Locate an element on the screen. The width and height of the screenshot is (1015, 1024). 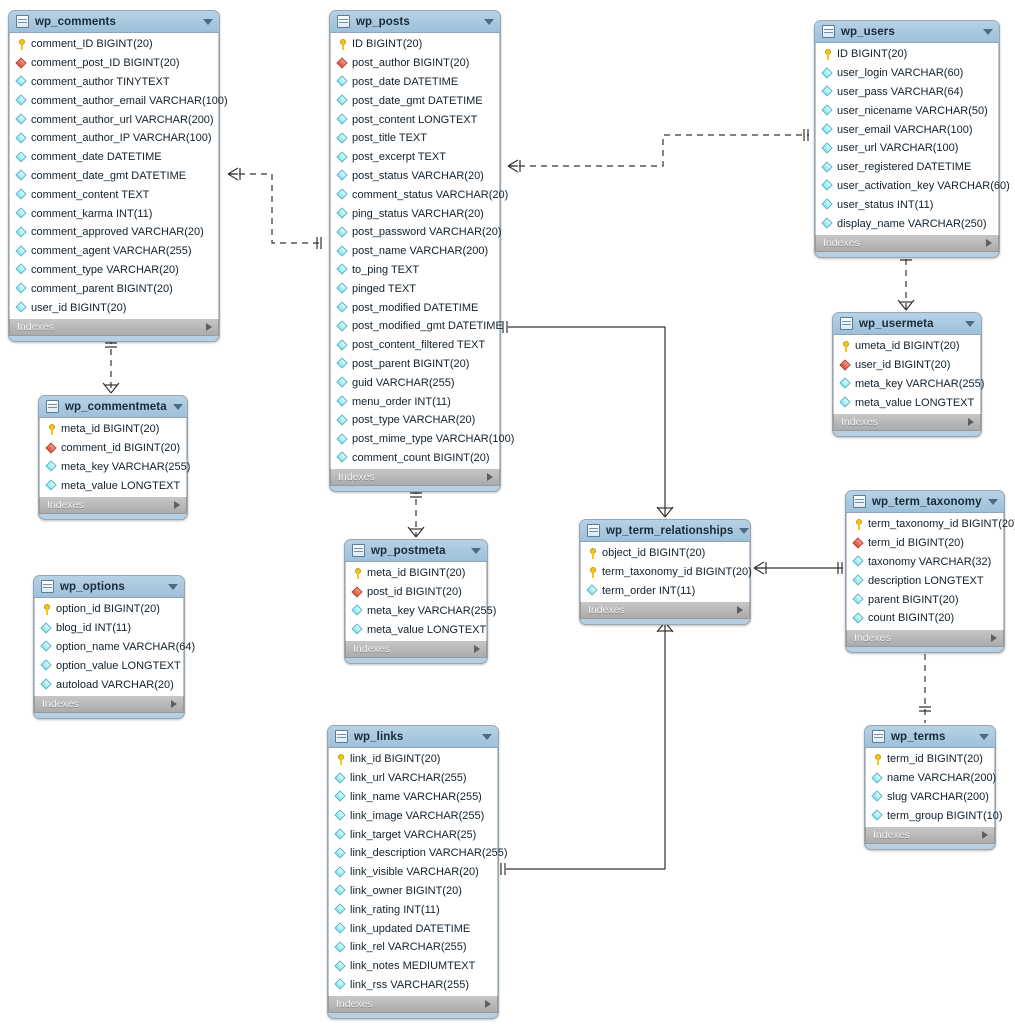
field-row: user_registered DATETIME is located at coordinates (907, 167).